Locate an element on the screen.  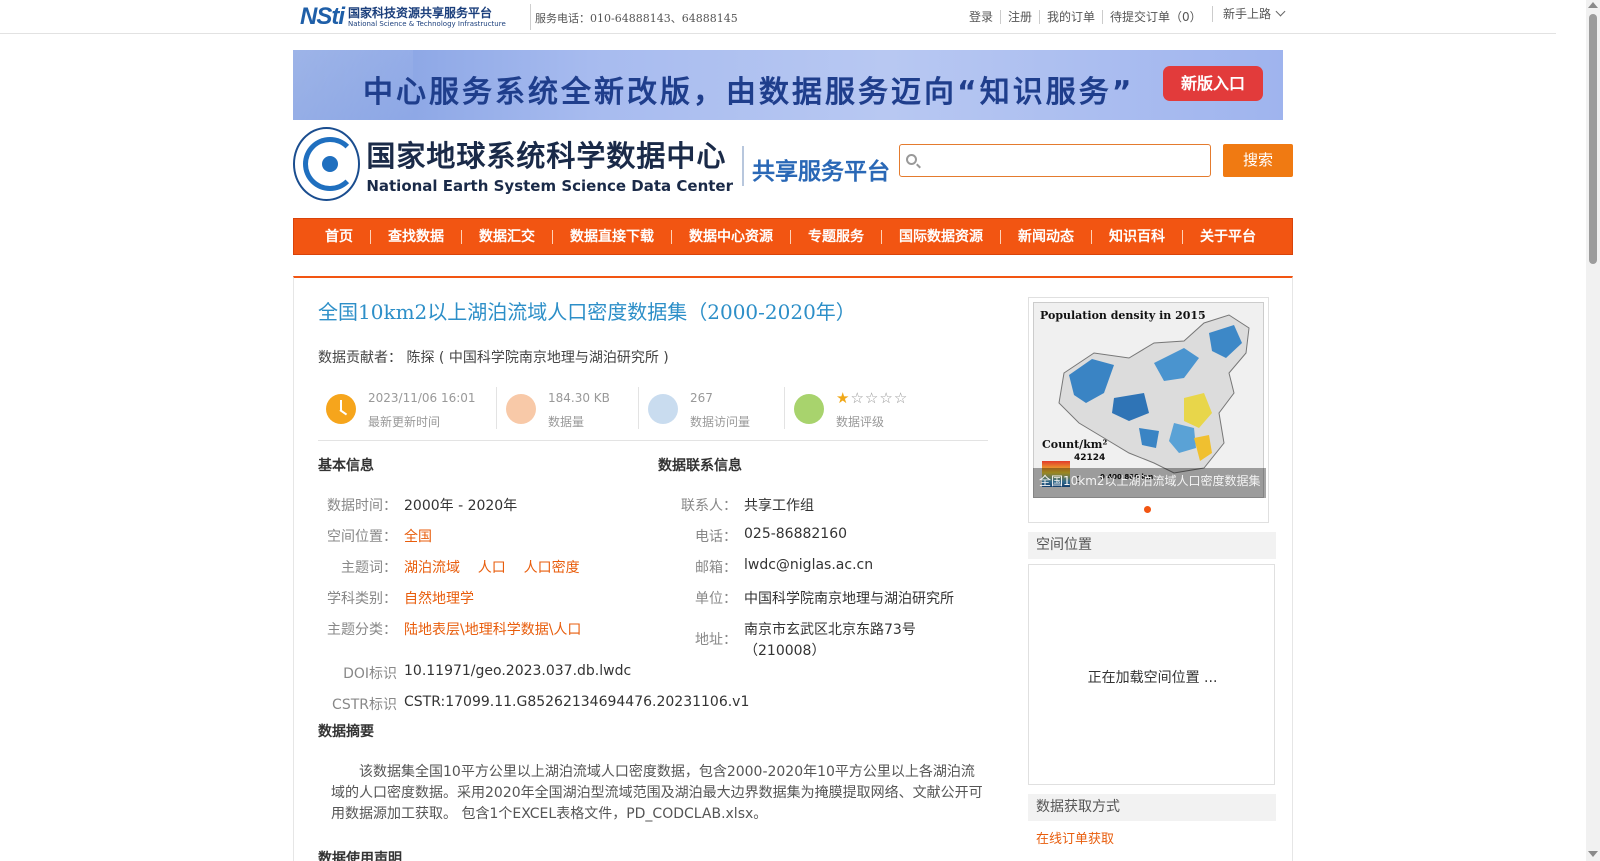
nav-item-knowledge: 知识百科 is located at coordinates (1136, 236).